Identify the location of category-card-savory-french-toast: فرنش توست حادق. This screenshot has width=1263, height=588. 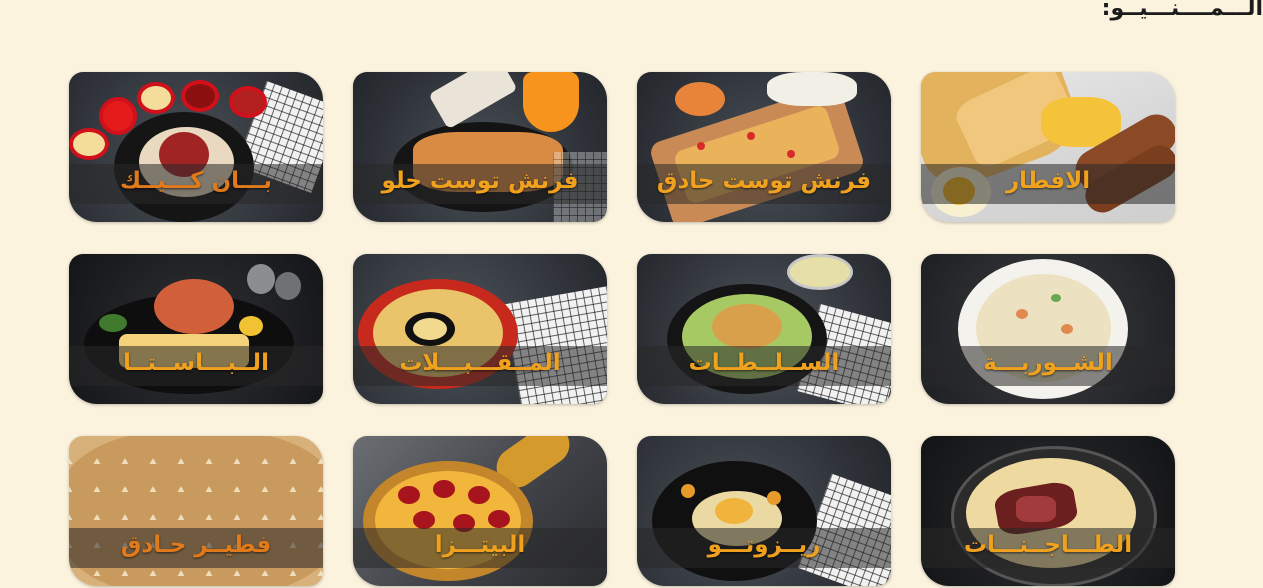
(764, 147).